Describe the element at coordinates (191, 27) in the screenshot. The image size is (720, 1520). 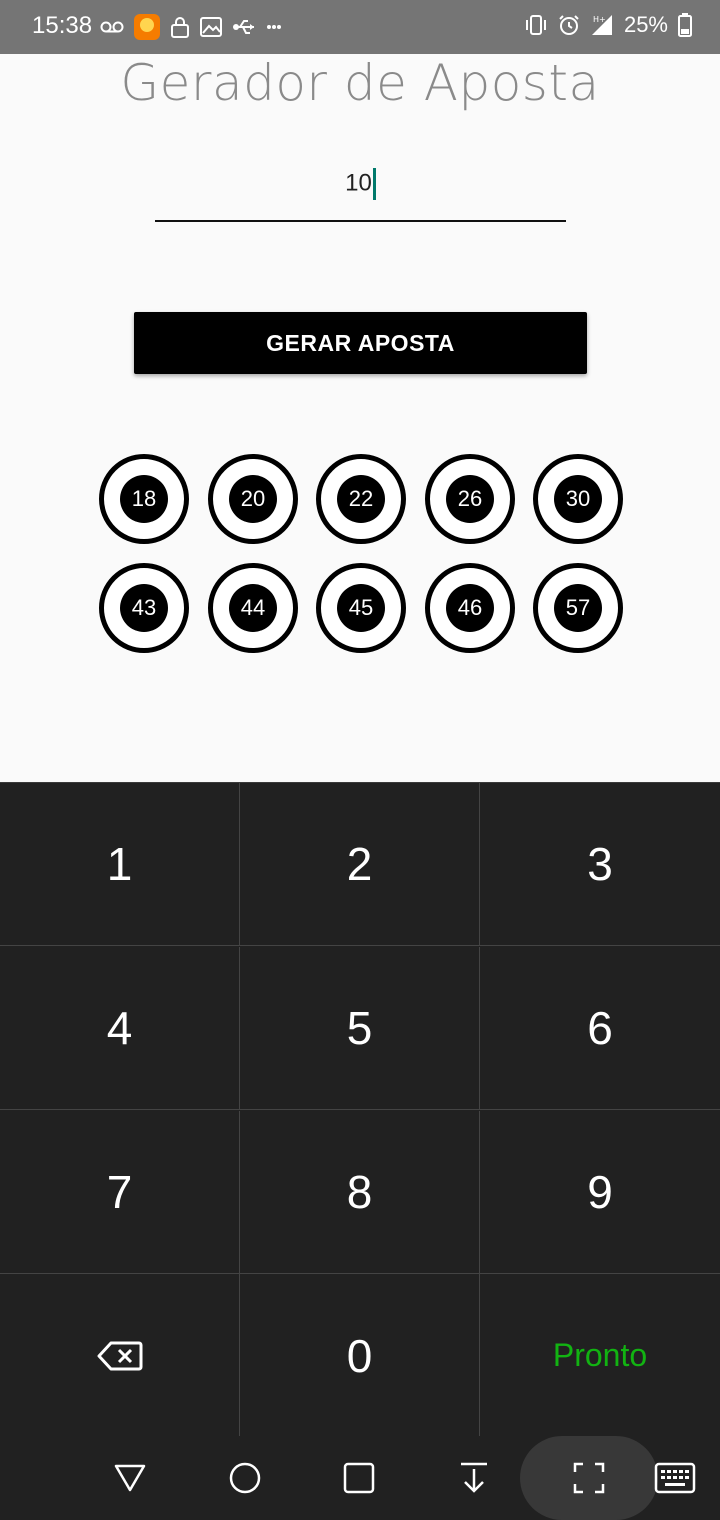
I see `status-icons-left` at that location.